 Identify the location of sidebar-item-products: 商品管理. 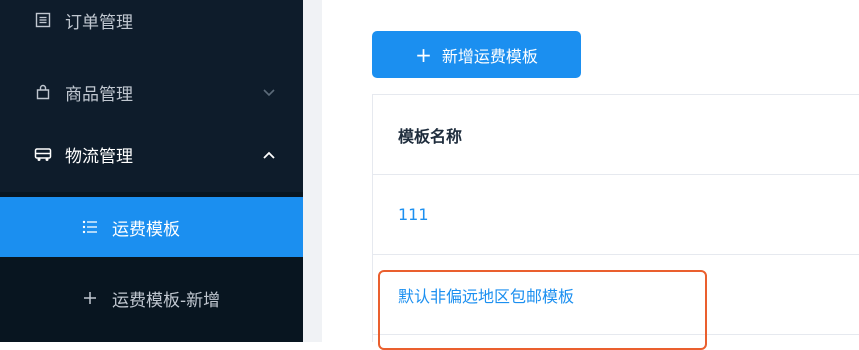
(151, 92).